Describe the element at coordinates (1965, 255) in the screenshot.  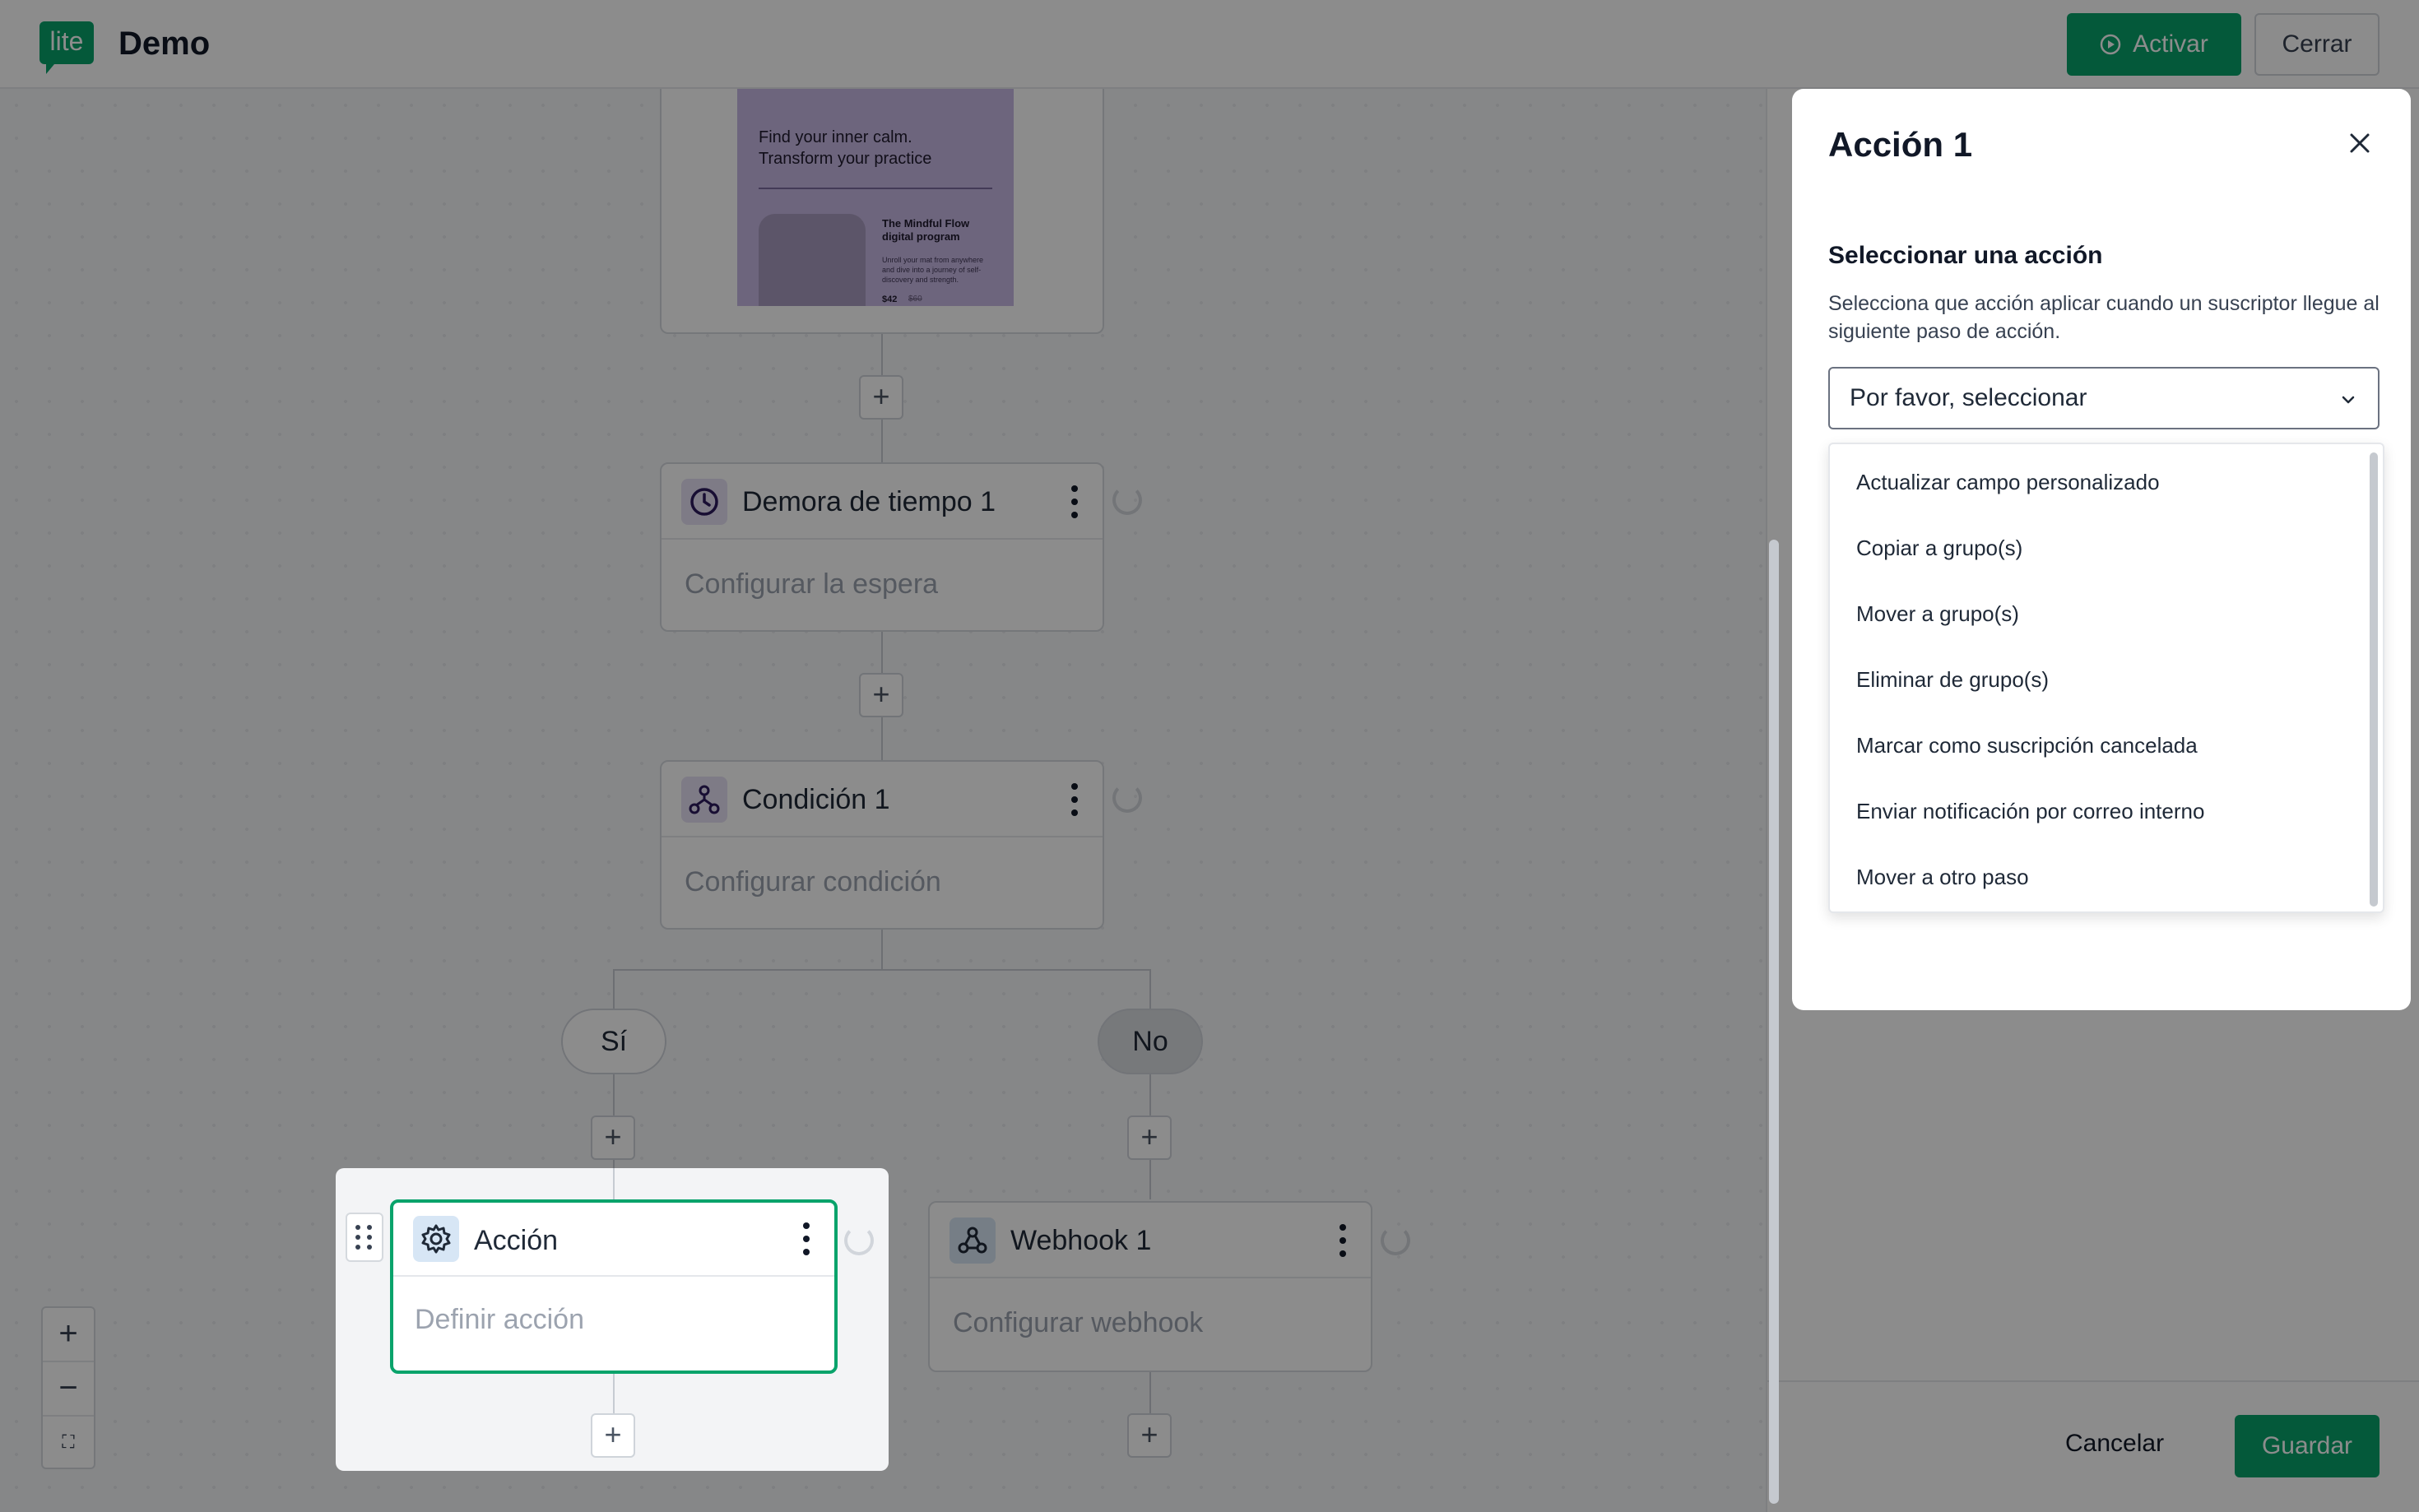
I see `select-action-label: Seleccionar una acción` at that location.